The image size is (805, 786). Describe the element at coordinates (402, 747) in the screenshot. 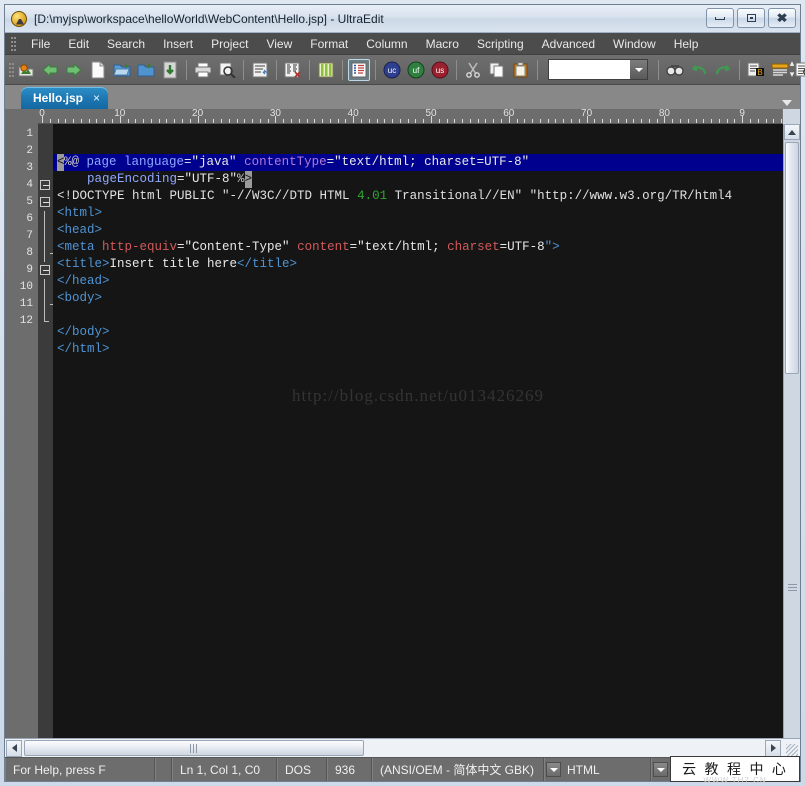

I see `horizontal-scrollbar` at that location.